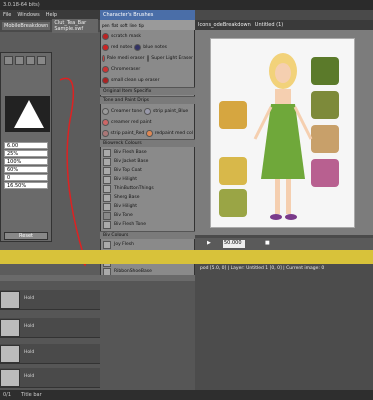  I want to click on tone-item: strip paint_Red redpaint med col, so click(147, 133).